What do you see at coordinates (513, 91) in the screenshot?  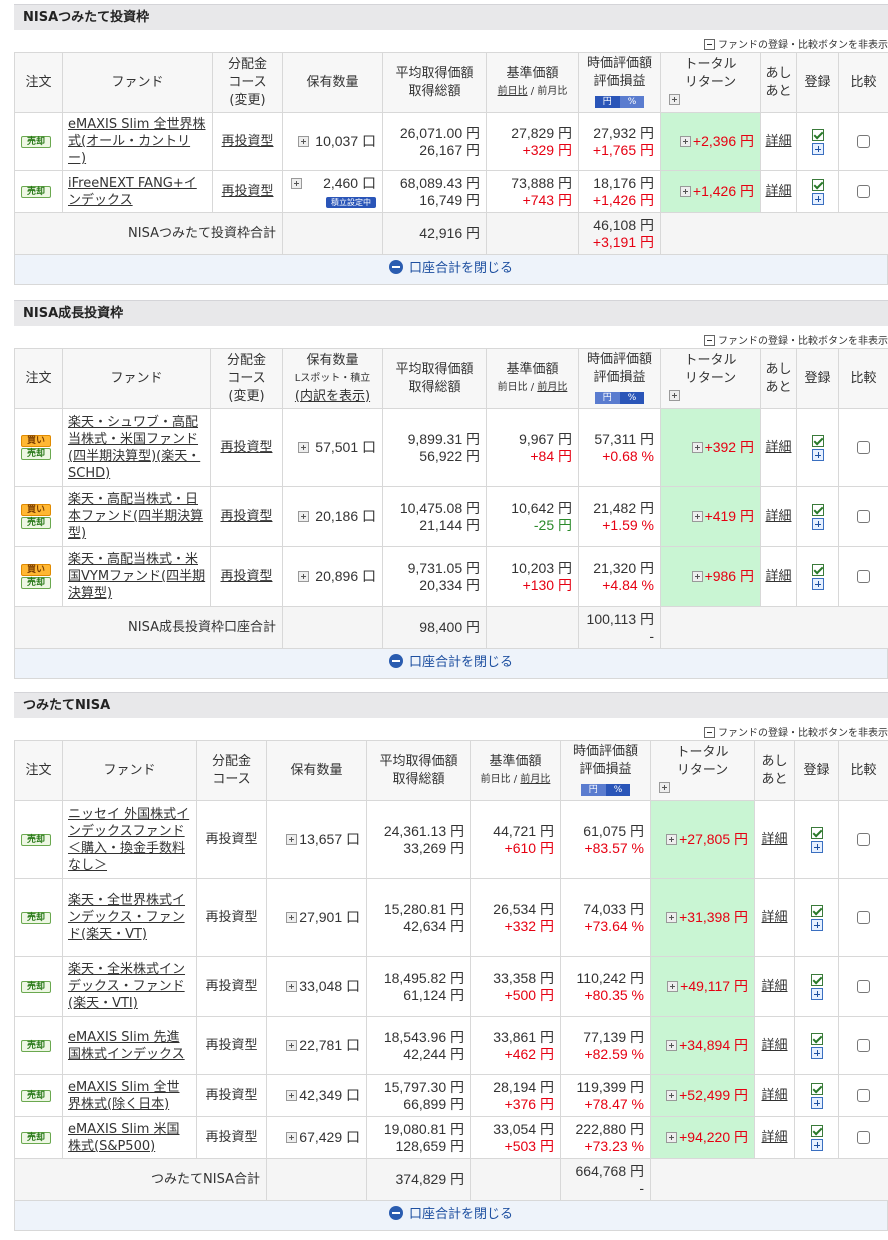 I see `sort-day-change: 前日比` at bounding box center [513, 91].